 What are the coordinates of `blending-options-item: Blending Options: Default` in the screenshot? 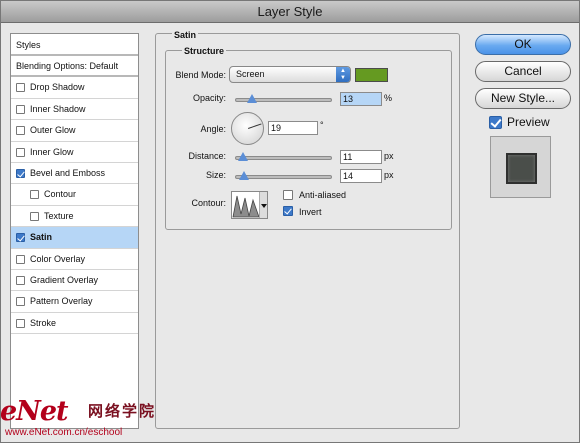 It's located at (74, 67).